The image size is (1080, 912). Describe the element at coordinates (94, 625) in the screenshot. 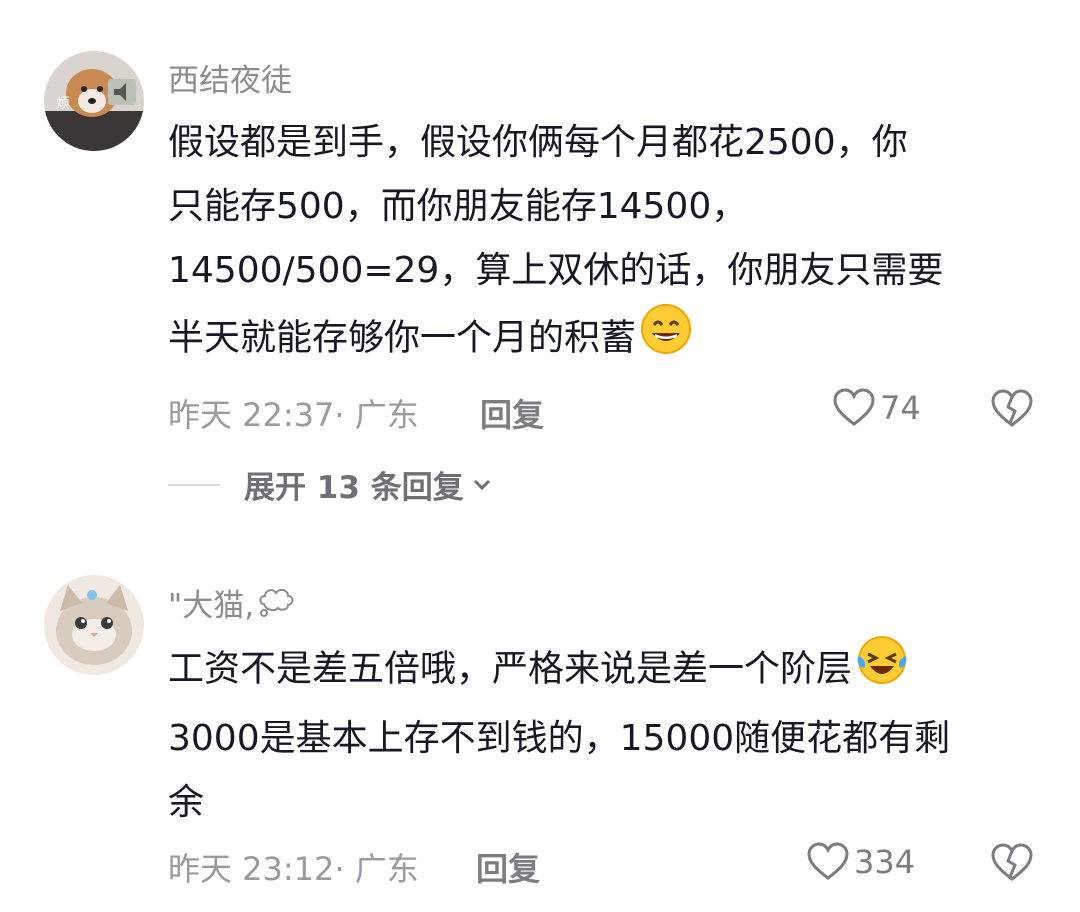

I see `avatar` at that location.